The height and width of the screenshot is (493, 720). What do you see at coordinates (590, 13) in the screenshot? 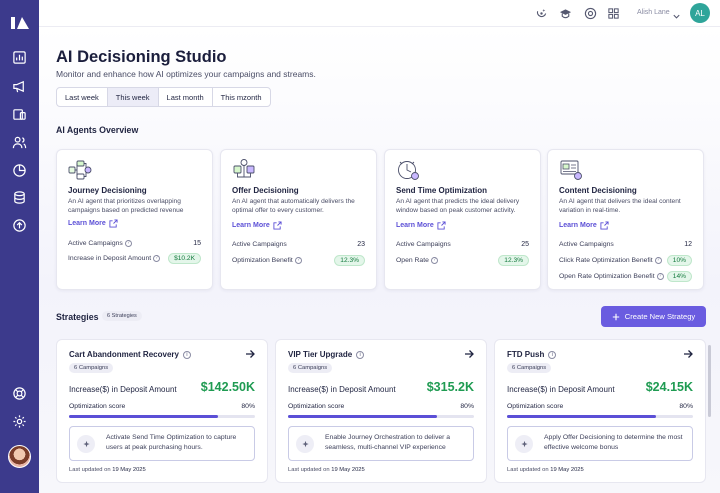
I see `support-icon` at bounding box center [590, 13].